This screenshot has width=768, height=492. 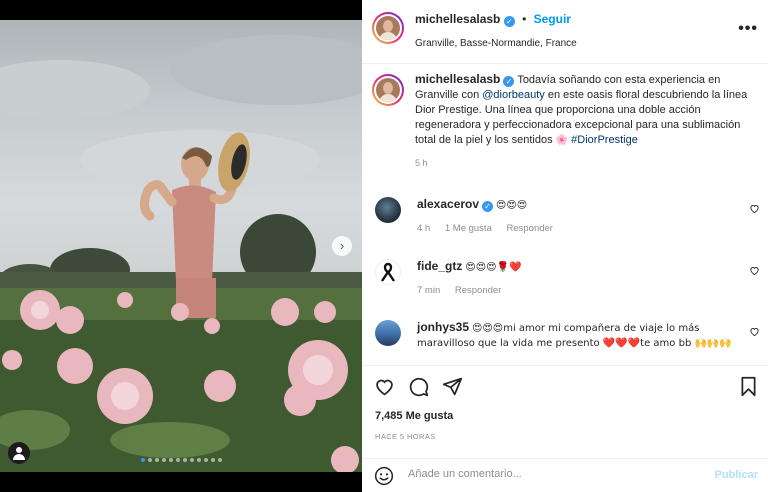 I want to click on author-line: michellesalasb ✓ • Seguir, so click(x=493, y=19).